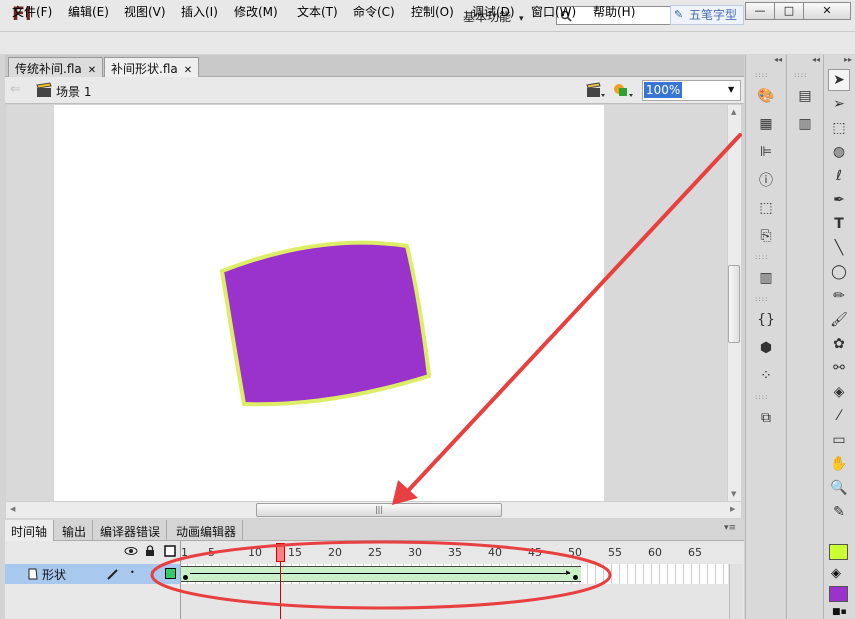 This screenshot has height=619, width=855. What do you see at coordinates (766, 236) in the screenshot?
I see `history-icon: ⎘` at bounding box center [766, 236].